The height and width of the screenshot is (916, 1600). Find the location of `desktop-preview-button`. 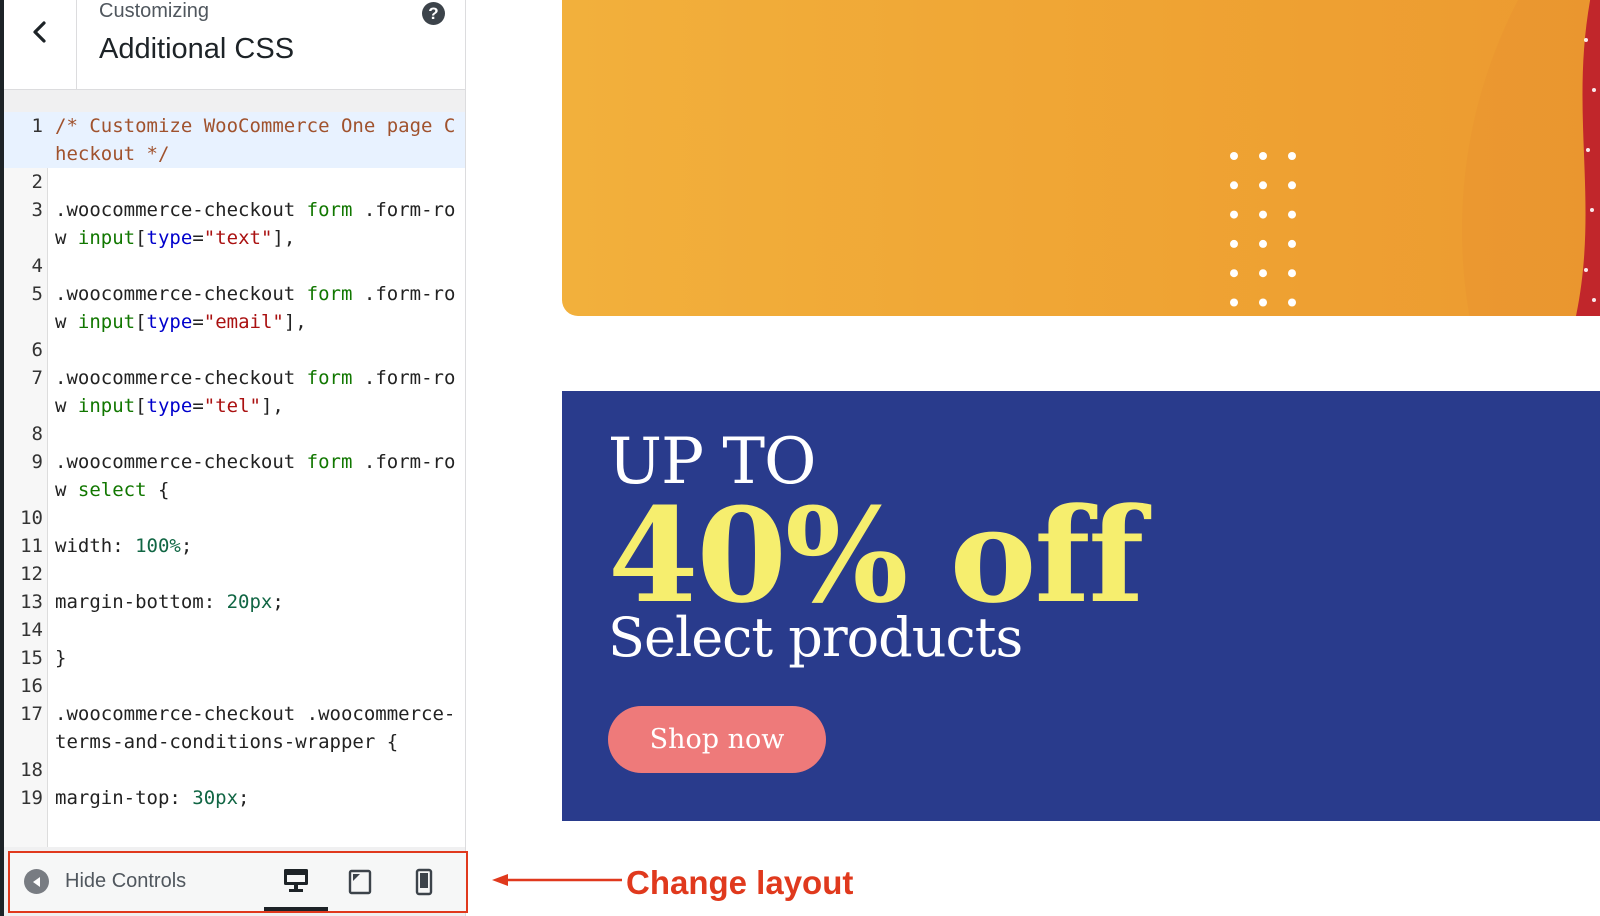

desktop-preview-button is located at coordinates (296, 882).